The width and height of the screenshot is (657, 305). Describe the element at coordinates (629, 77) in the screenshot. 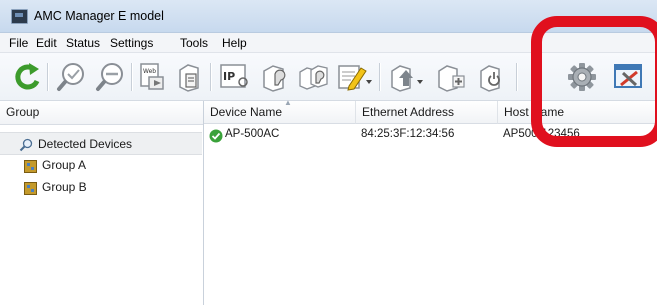

I see `tools-icon` at that location.